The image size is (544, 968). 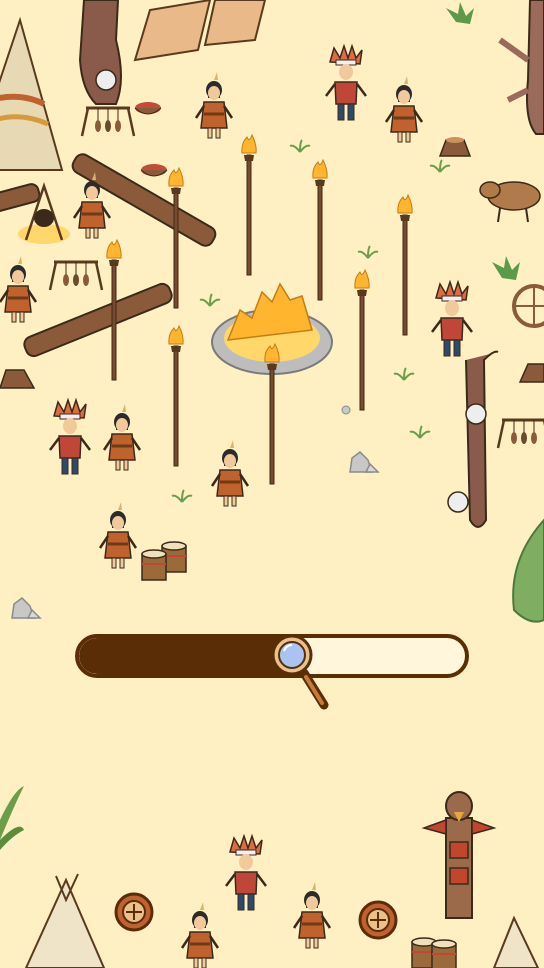 I want to click on magnifying-glass-icon, so click(x=300, y=672).